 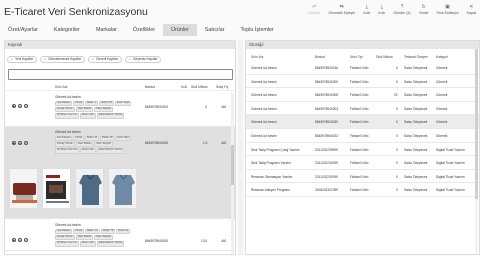 I want to click on tag: Kalıp Dökümü: Tek Kat, so click(x=110, y=244).